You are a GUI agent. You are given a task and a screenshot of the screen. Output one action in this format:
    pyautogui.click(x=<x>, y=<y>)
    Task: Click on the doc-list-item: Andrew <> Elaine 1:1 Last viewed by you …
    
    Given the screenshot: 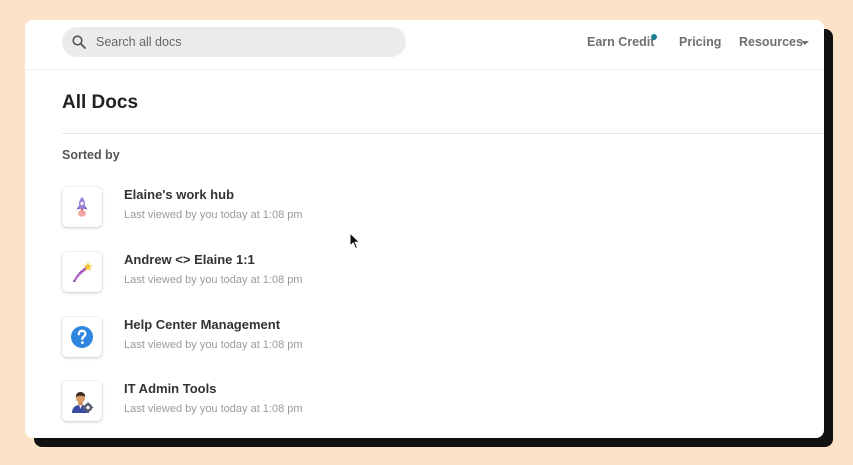 What is the action you would take?
    pyautogui.click(x=262, y=274)
    